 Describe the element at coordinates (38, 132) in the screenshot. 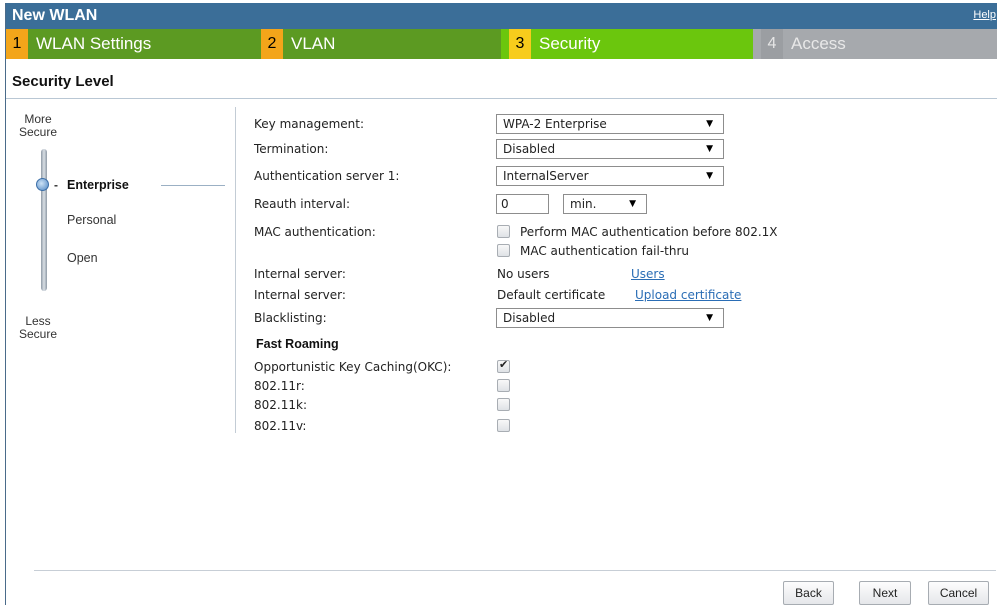

I see `more-secure-line2: Secure` at that location.